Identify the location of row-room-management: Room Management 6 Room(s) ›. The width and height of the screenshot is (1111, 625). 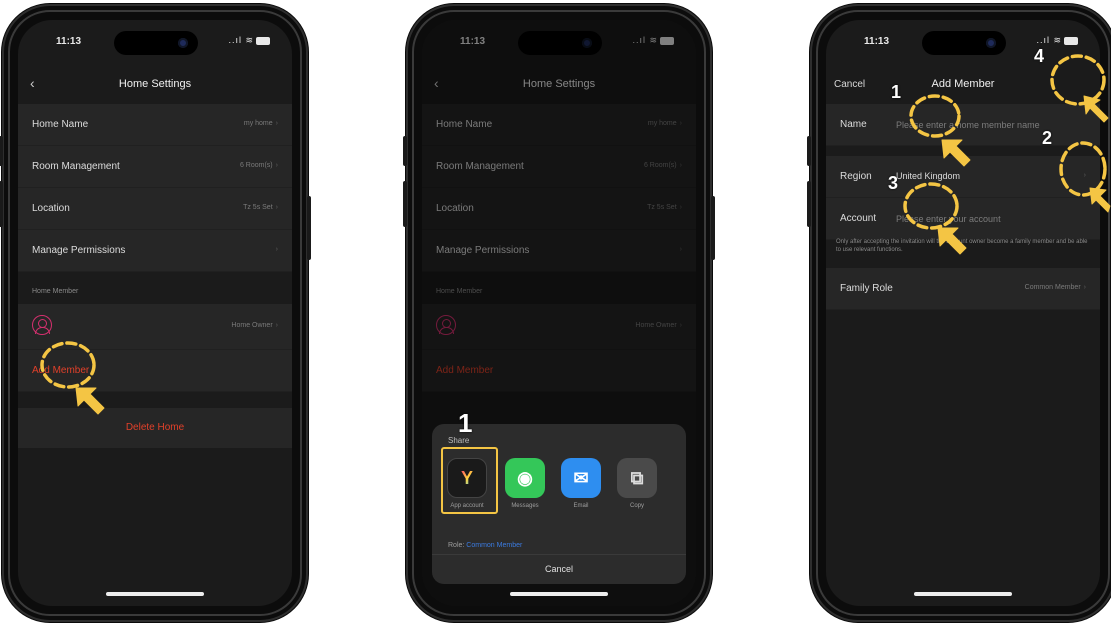
(155, 167).